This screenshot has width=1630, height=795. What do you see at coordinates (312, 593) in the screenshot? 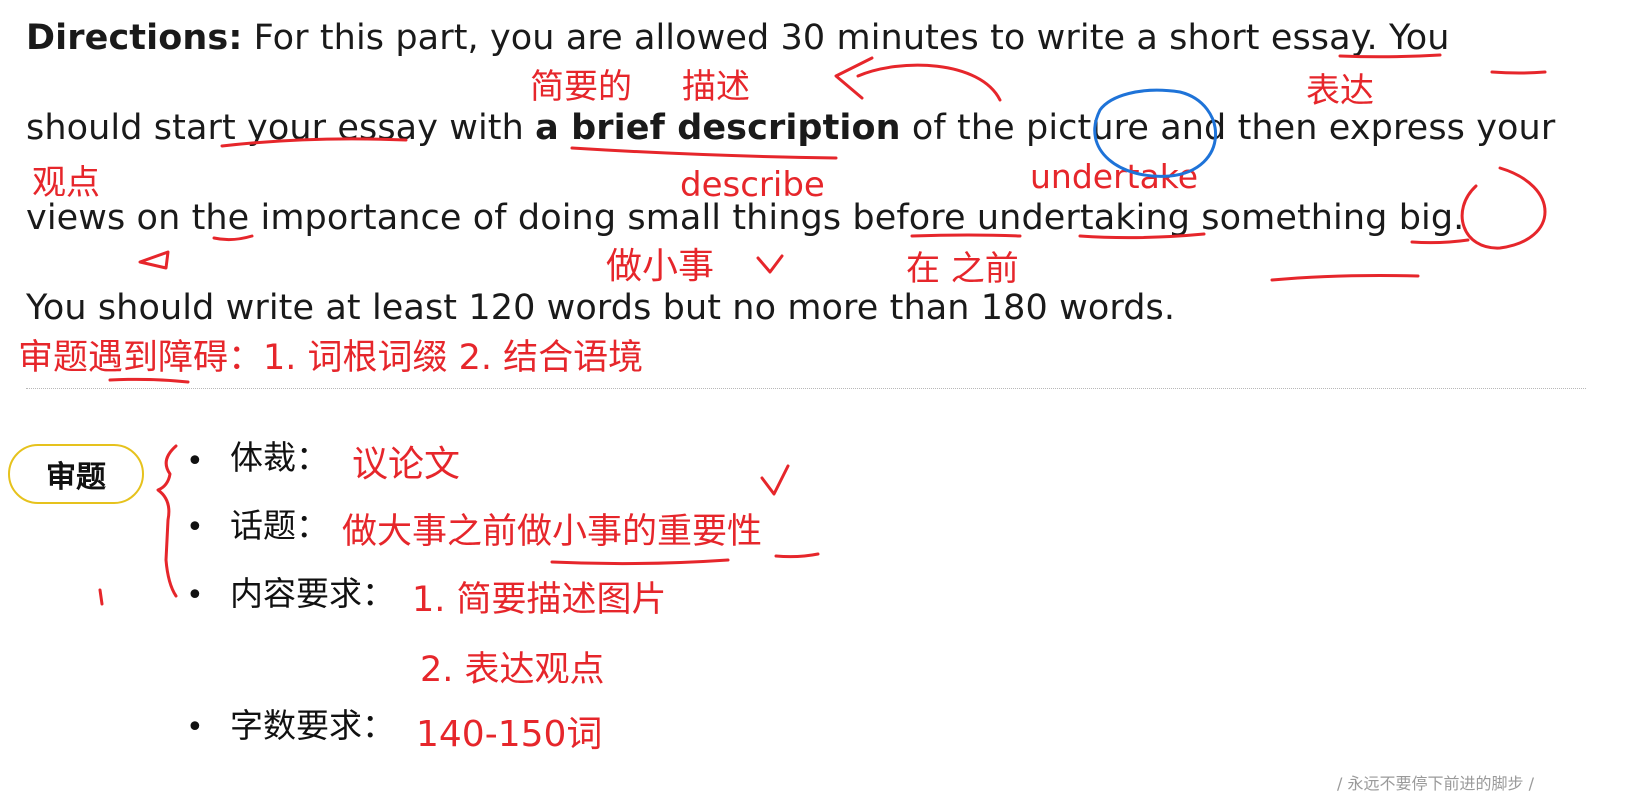
I see `label-content: 内容要求：` at bounding box center [312, 593].